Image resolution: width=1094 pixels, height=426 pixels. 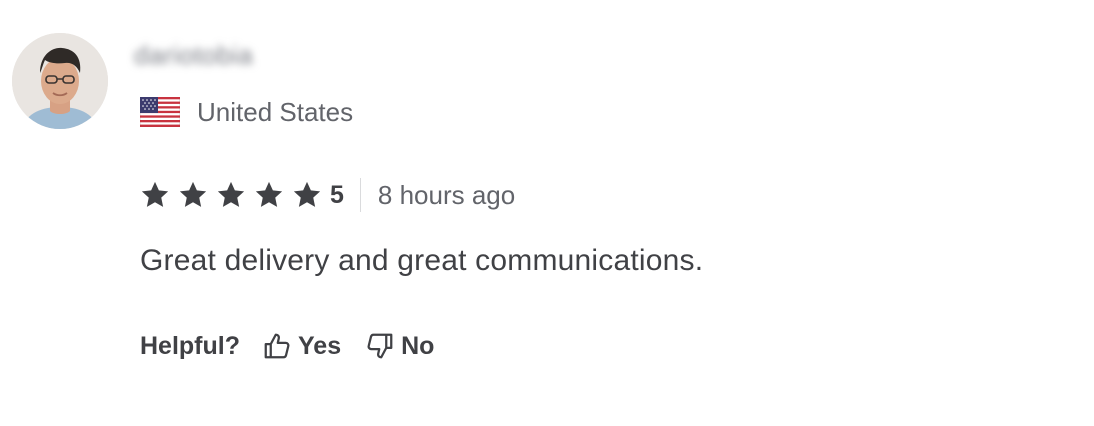 What do you see at coordinates (160, 112) in the screenshot?
I see `us-flag-icon` at bounding box center [160, 112].